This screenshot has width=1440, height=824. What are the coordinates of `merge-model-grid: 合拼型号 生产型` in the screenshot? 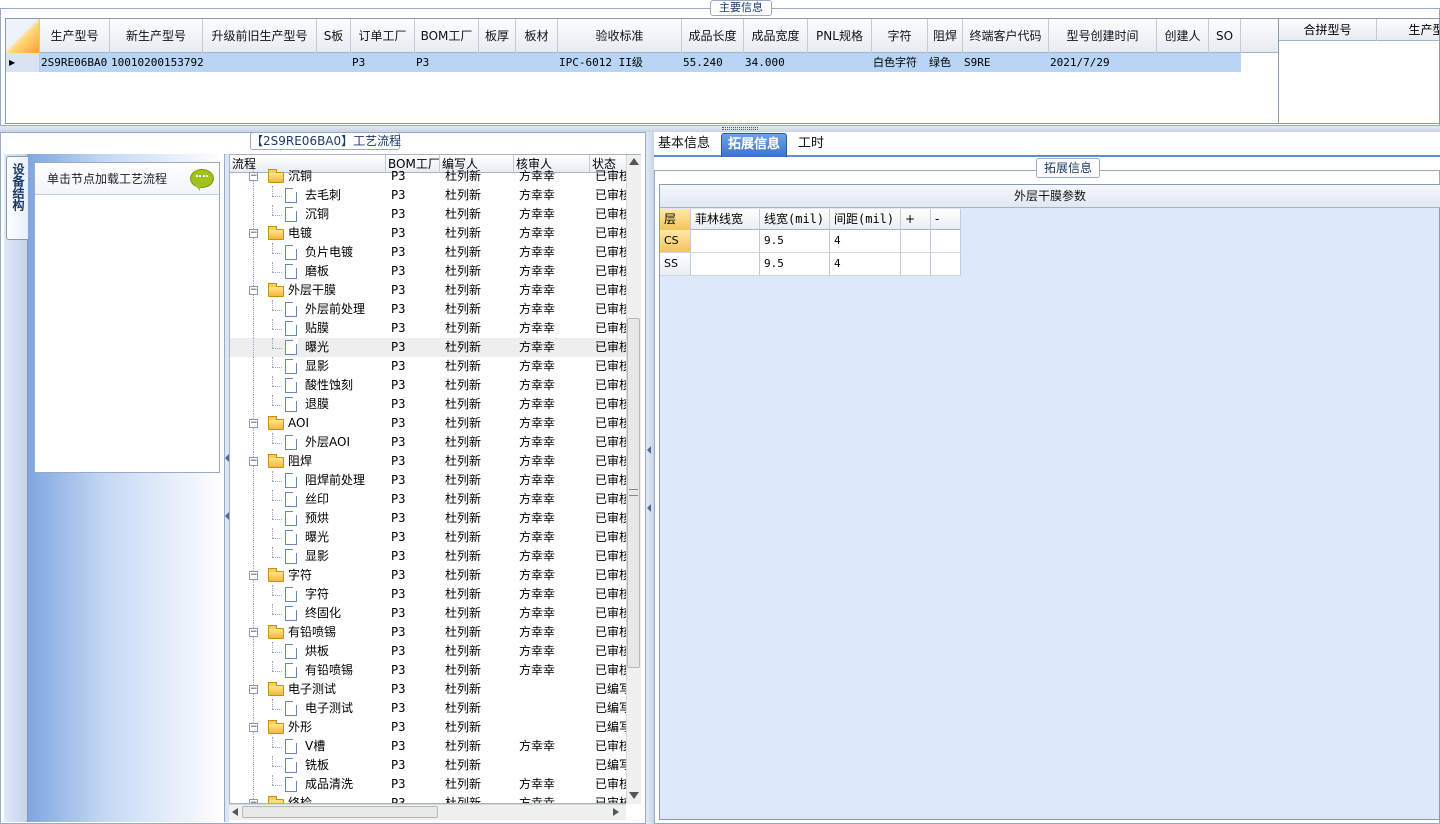 It's located at (1359, 71).